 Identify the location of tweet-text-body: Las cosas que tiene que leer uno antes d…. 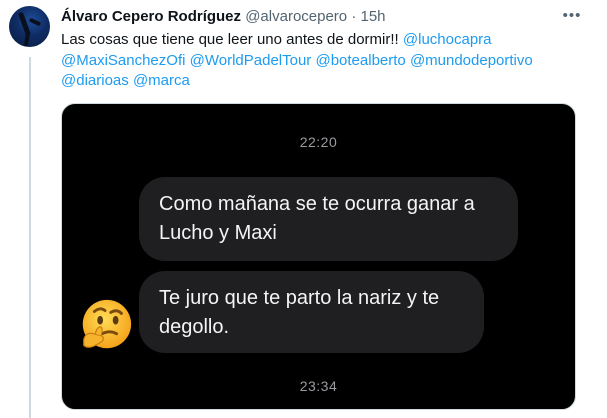
(232, 39).